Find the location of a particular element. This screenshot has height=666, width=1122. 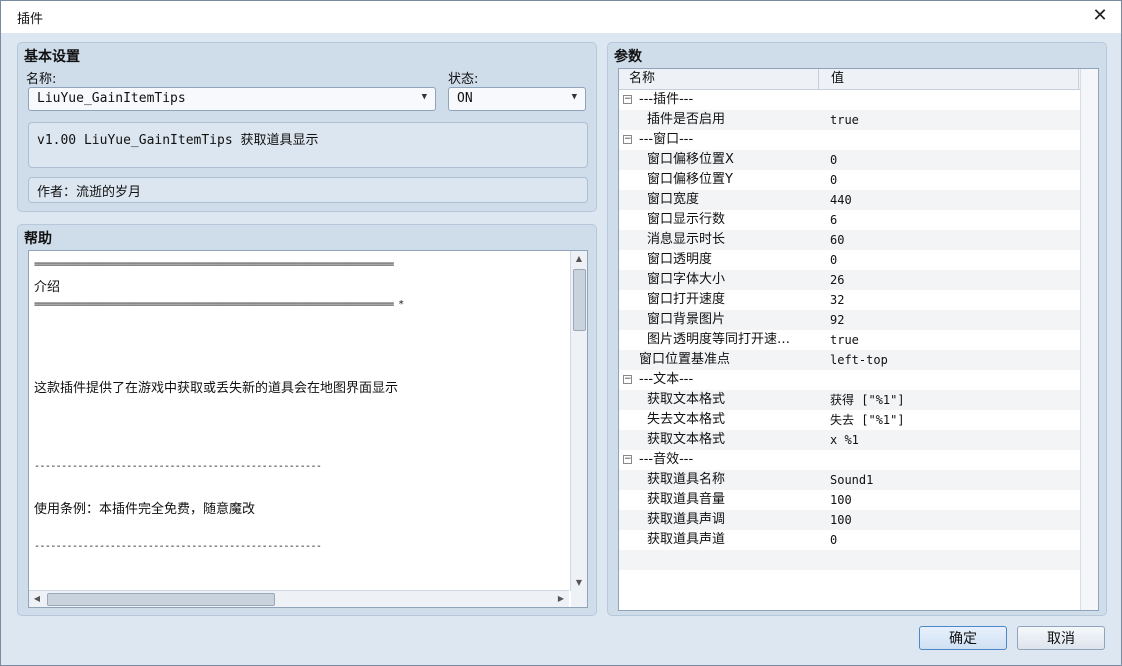

param-name: ---文本--- is located at coordinates (666, 379).